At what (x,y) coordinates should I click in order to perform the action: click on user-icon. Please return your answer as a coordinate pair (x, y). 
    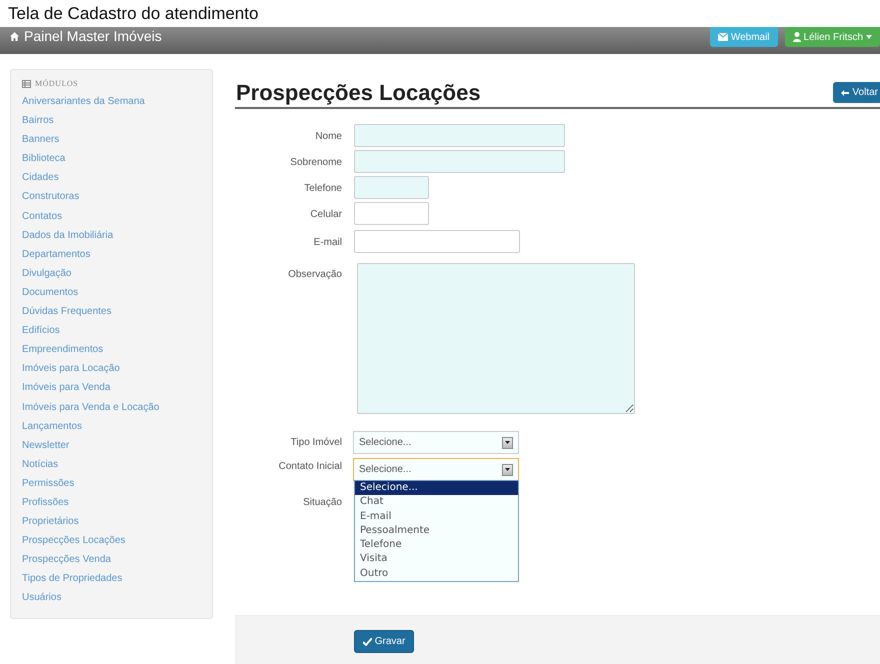
    Looking at the image, I should click on (796, 37).